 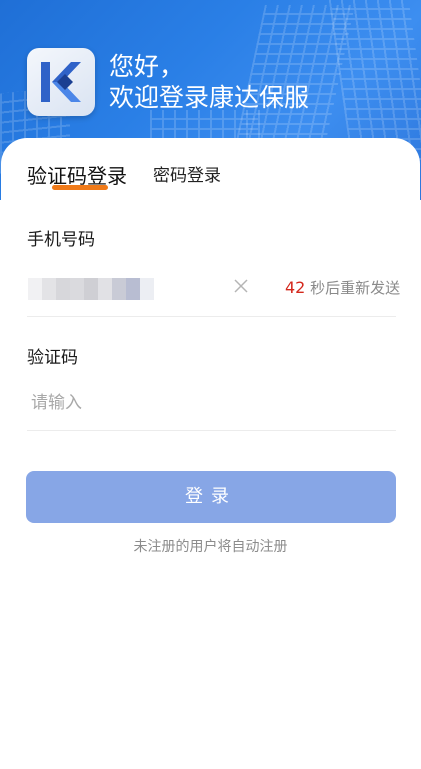 I want to click on greeting-hello: 您好，, so click(x=147, y=66).